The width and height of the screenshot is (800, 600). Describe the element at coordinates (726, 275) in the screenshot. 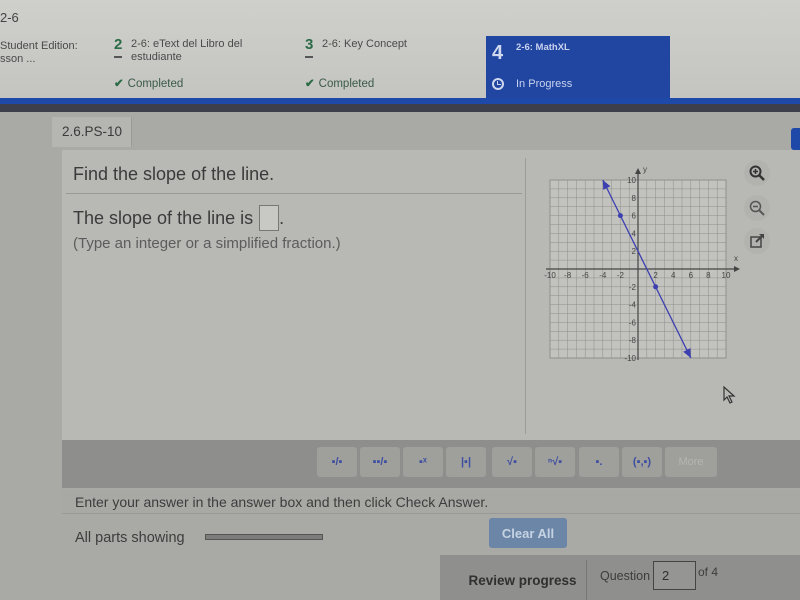

I see `x-tick-label: 10` at that location.